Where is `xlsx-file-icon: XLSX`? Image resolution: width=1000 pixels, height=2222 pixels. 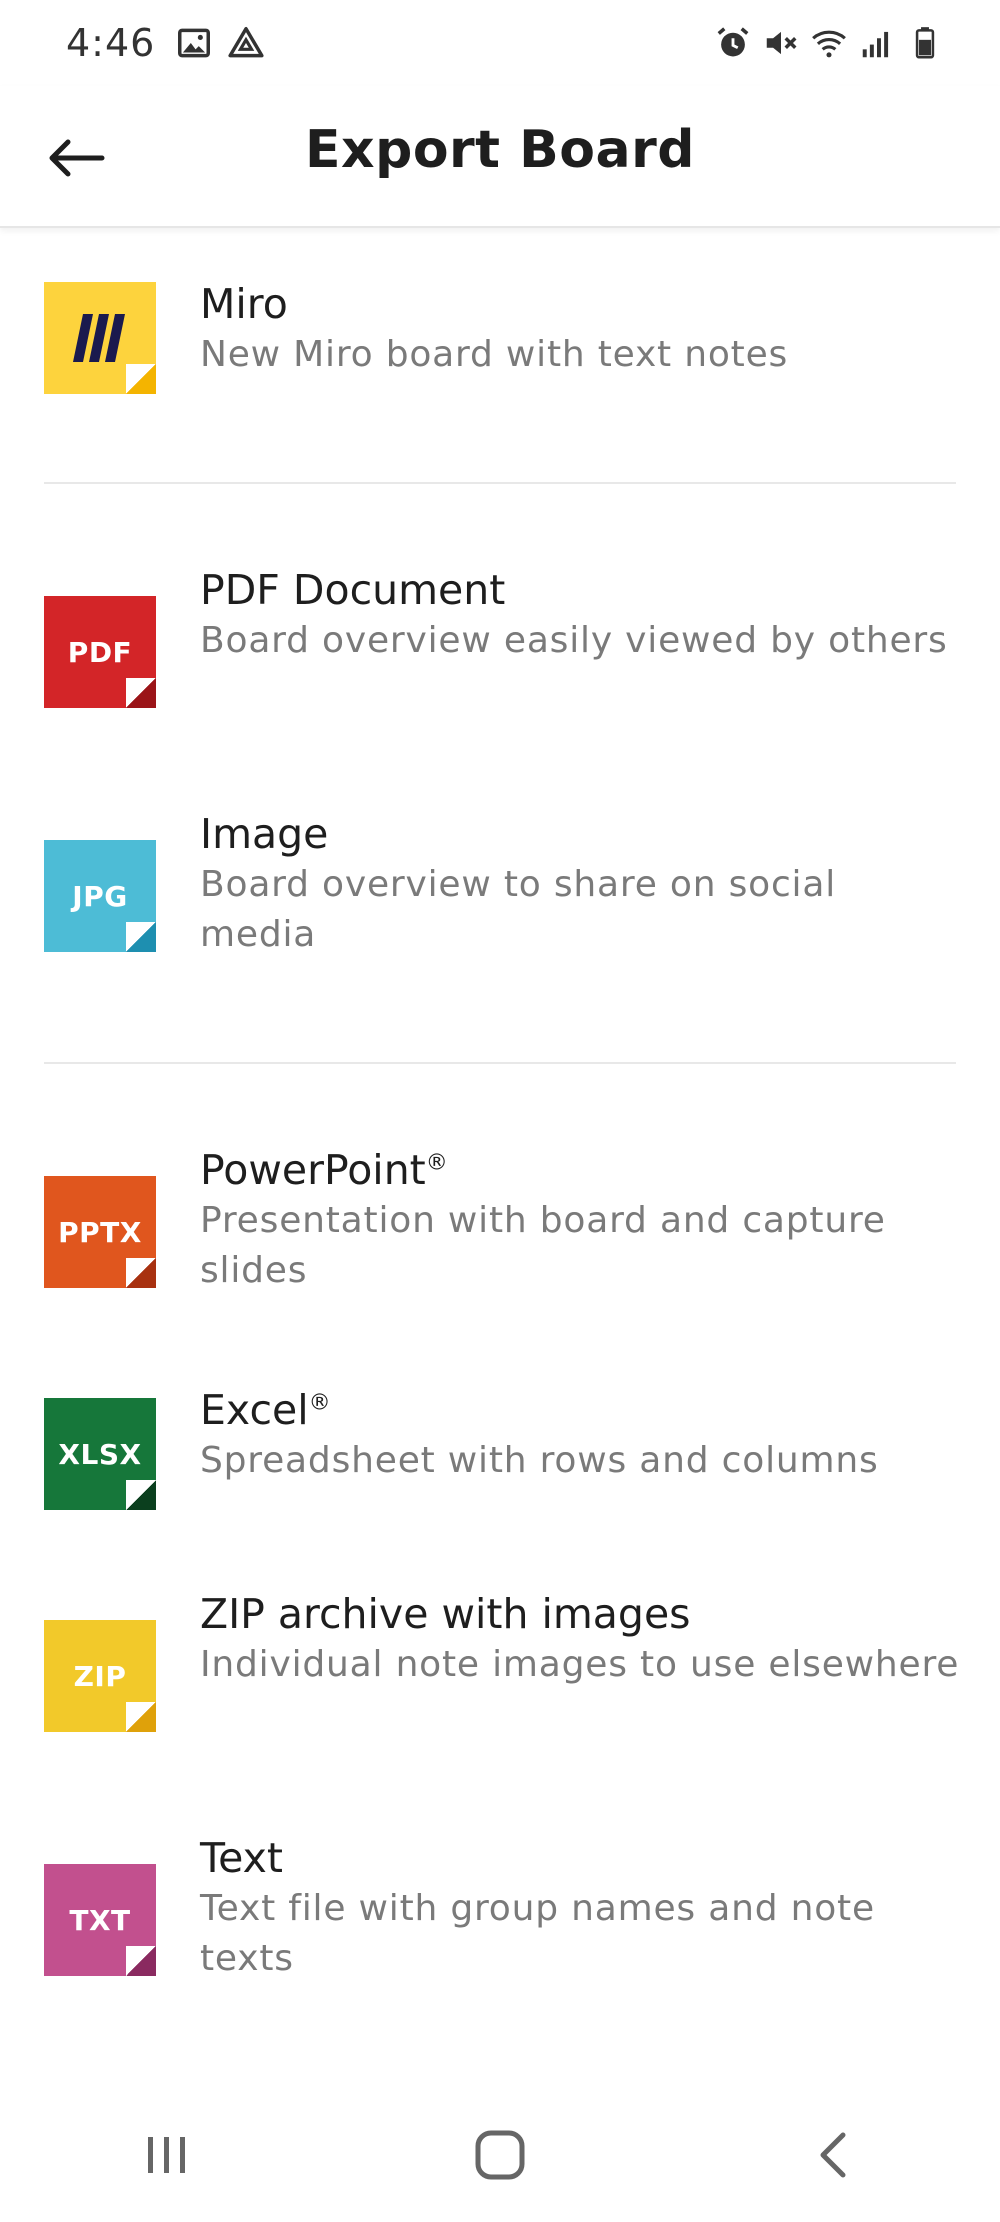 xlsx-file-icon: XLSX is located at coordinates (100, 1454).